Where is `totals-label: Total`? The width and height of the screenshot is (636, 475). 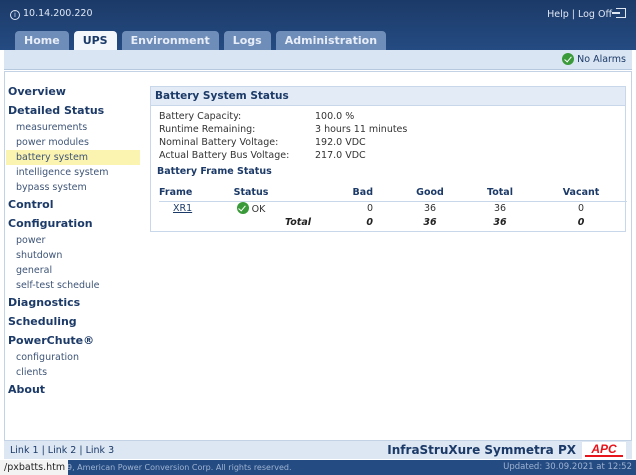 totals-label: Total is located at coordinates (298, 222).